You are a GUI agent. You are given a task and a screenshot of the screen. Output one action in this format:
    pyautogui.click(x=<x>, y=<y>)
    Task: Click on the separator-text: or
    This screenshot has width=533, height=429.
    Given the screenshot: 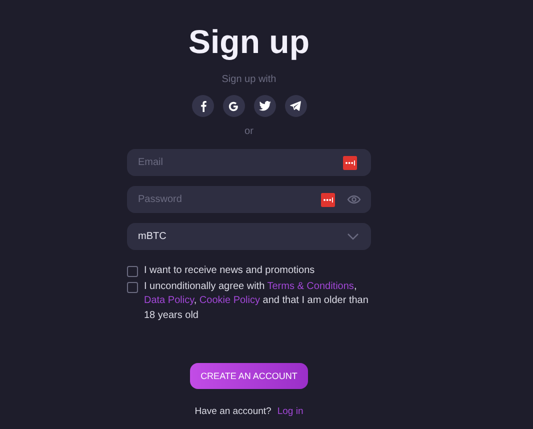 What is the action you would take?
    pyautogui.click(x=249, y=131)
    